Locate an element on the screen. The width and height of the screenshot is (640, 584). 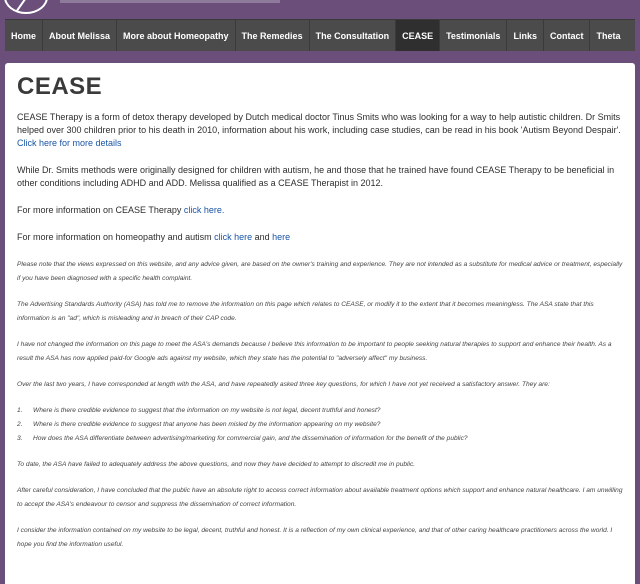
nav-item-cease: CEASE is located at coordinates (418, 35).